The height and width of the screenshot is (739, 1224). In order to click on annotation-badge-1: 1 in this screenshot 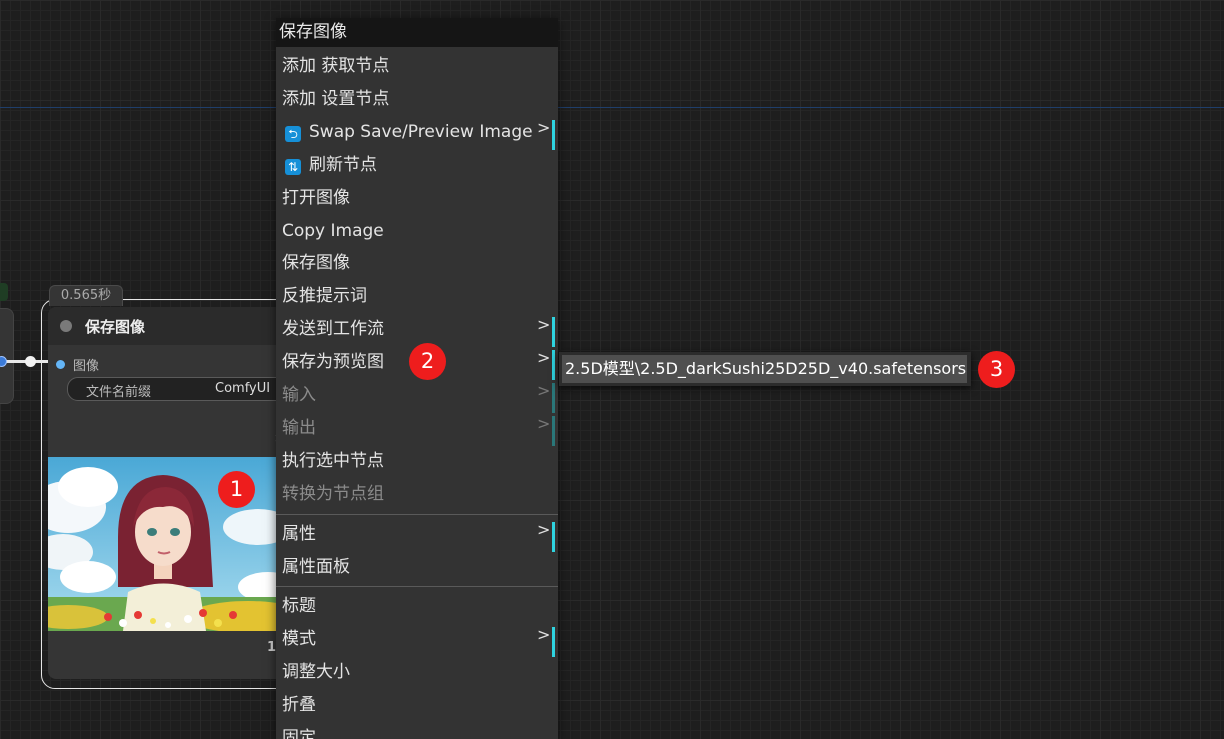, I will do `click(236, 489)`.